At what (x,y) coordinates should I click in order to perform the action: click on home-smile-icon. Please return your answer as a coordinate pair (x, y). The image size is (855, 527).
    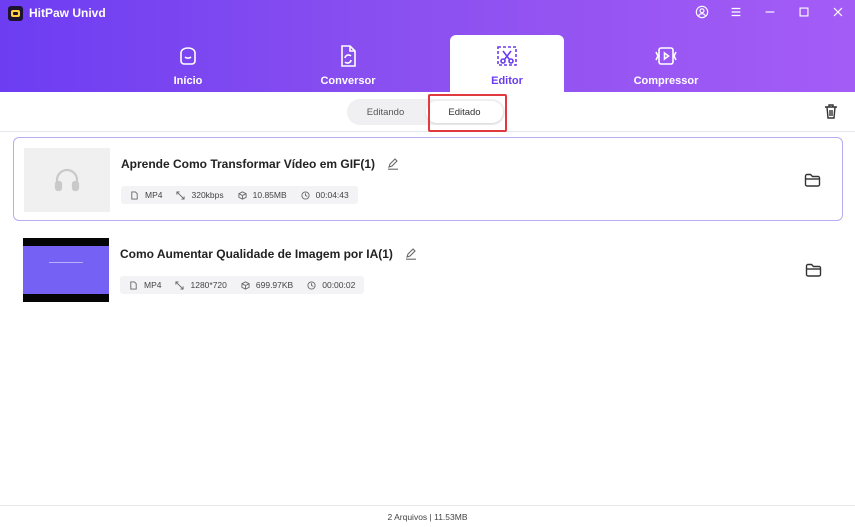
    Looking at the image, I should click on (188, 56).